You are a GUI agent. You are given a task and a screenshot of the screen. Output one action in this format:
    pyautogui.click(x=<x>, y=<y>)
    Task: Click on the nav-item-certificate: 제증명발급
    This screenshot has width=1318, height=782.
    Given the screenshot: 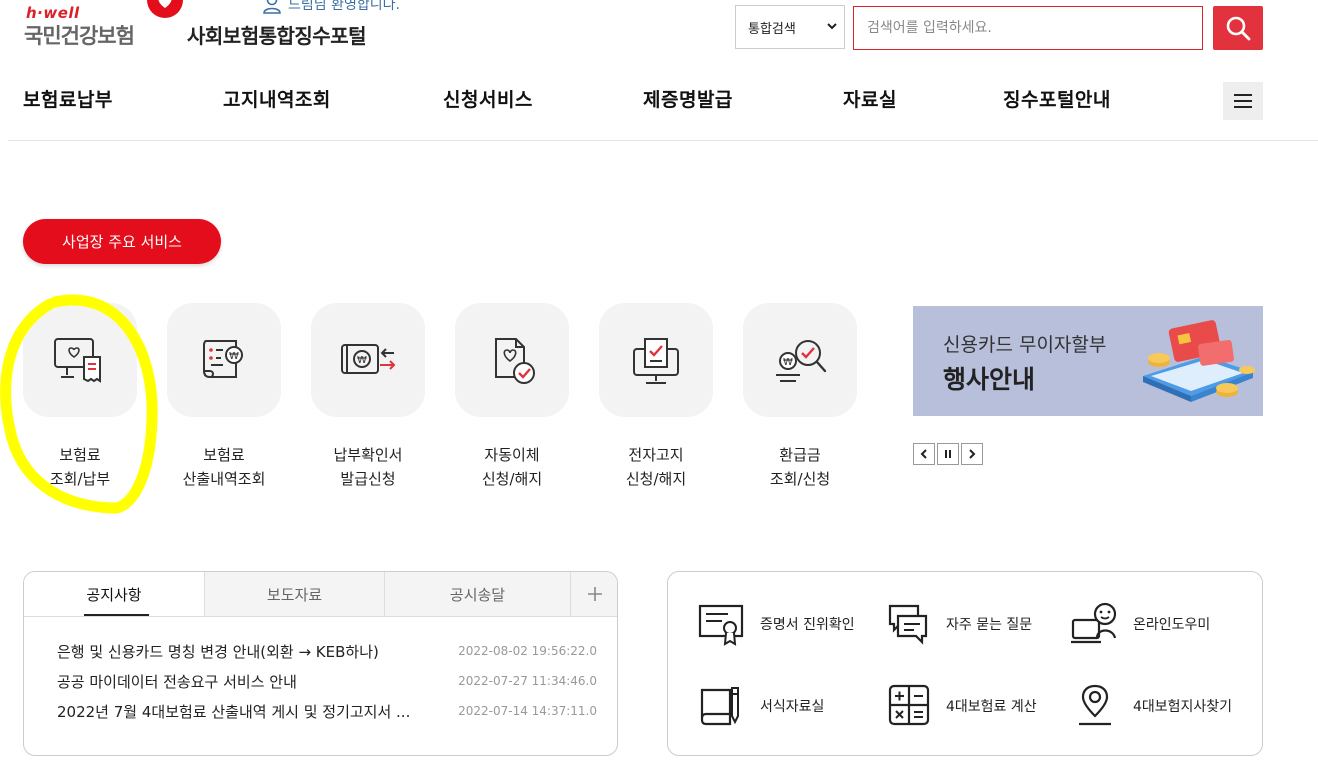 What is the action you would take?
    pyautogui.click(x=688, y=98)
    